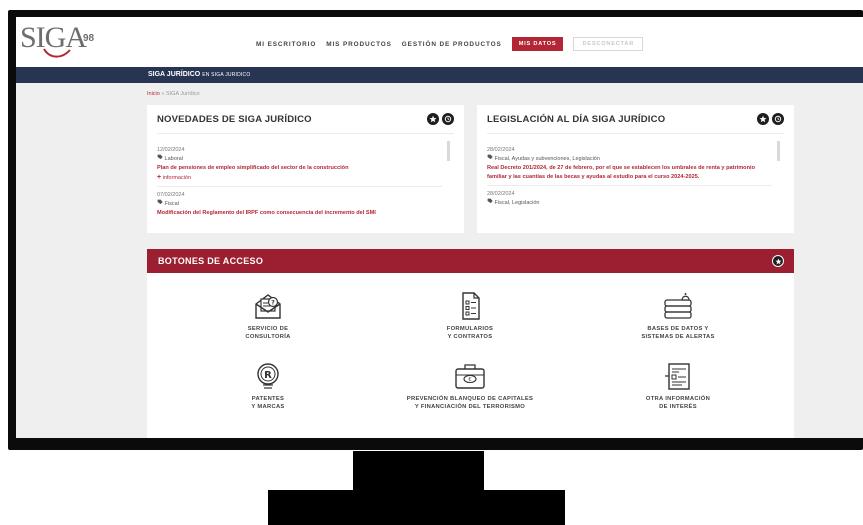  I want to click on legislacion-star-button, so click(763, 119).